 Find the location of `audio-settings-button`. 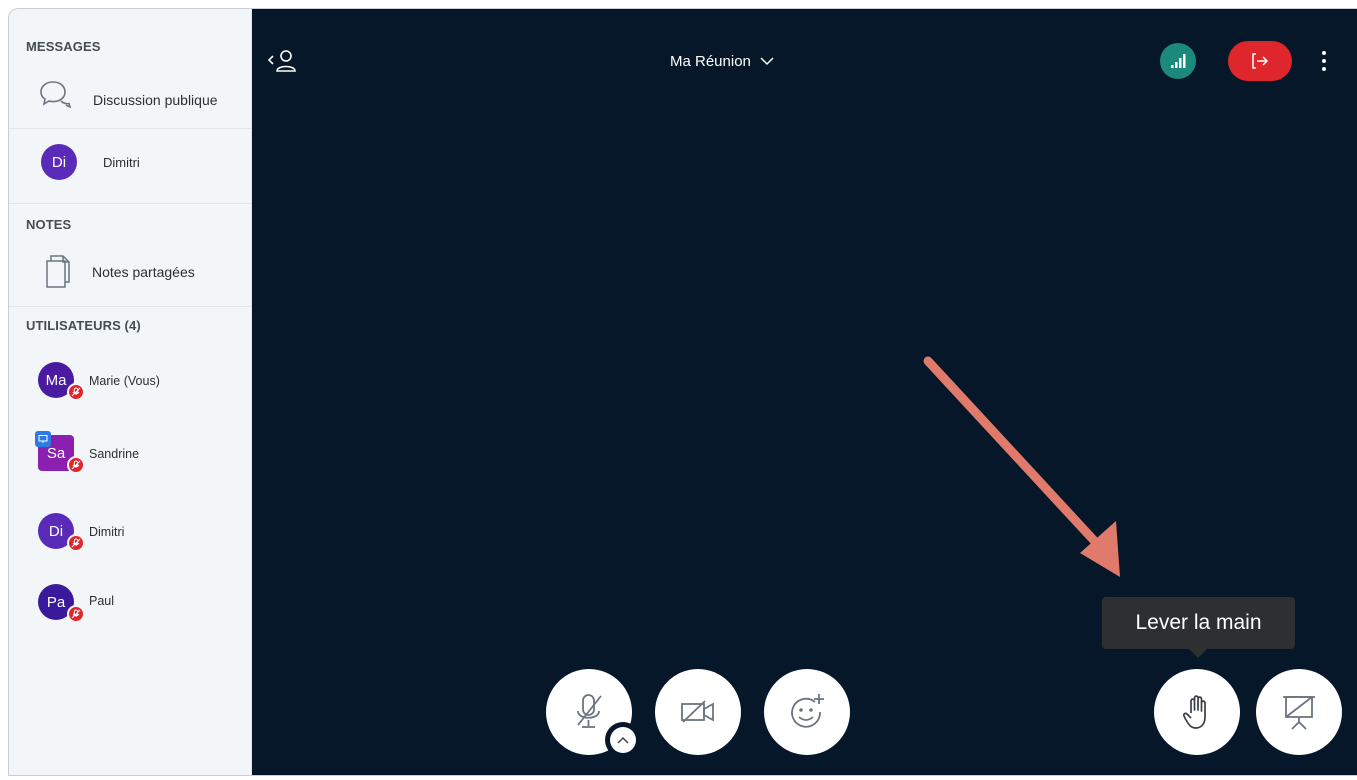

audio-settings-button is located at coordinates (623, 740).